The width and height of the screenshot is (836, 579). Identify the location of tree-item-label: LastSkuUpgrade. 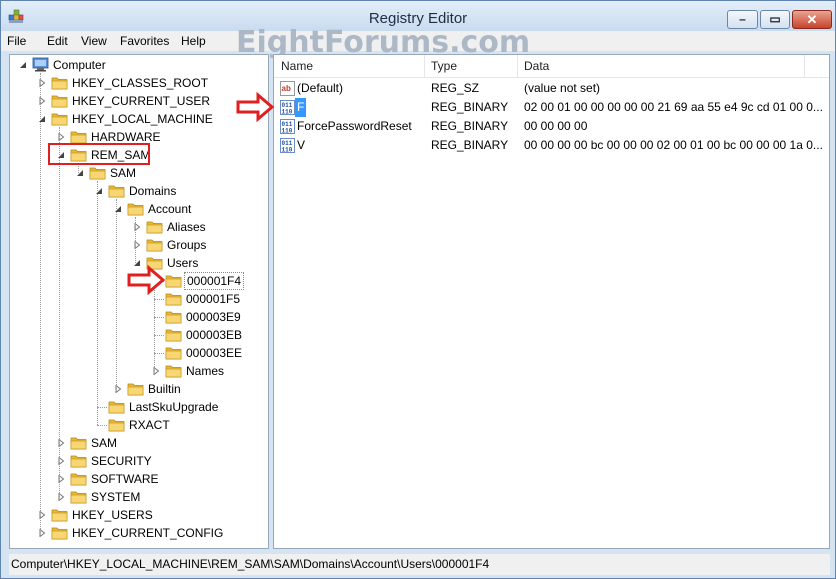
(174, 407).